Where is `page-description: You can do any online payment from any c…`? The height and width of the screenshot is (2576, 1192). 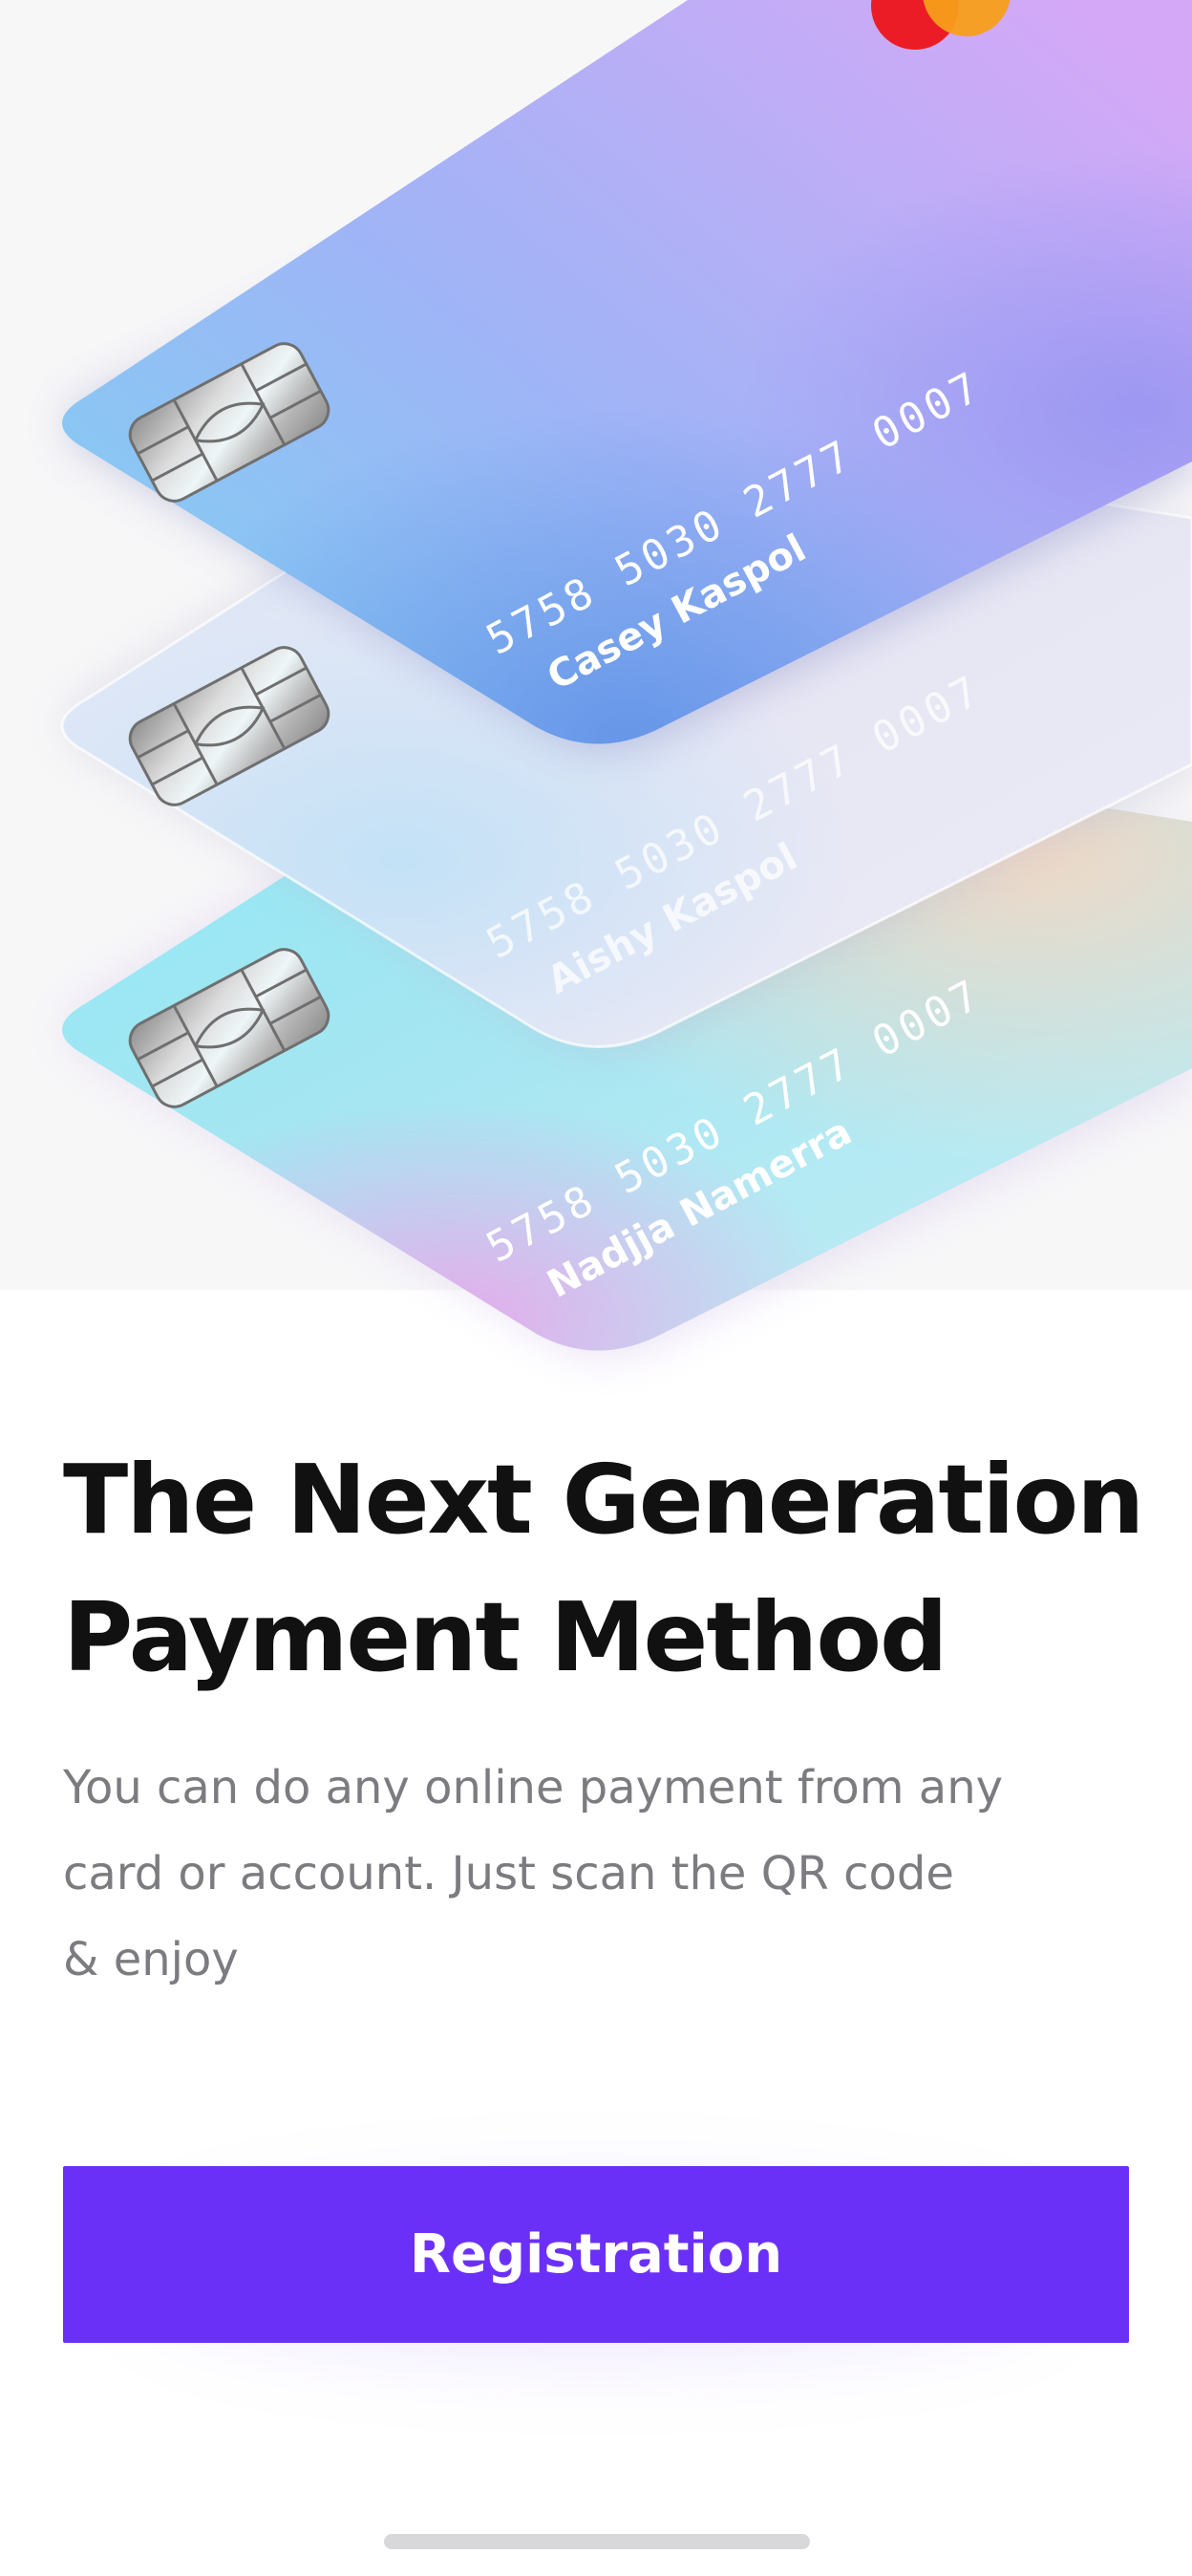
page-description: You can do any online payment from any c… is located at coordinates (569, 1874).